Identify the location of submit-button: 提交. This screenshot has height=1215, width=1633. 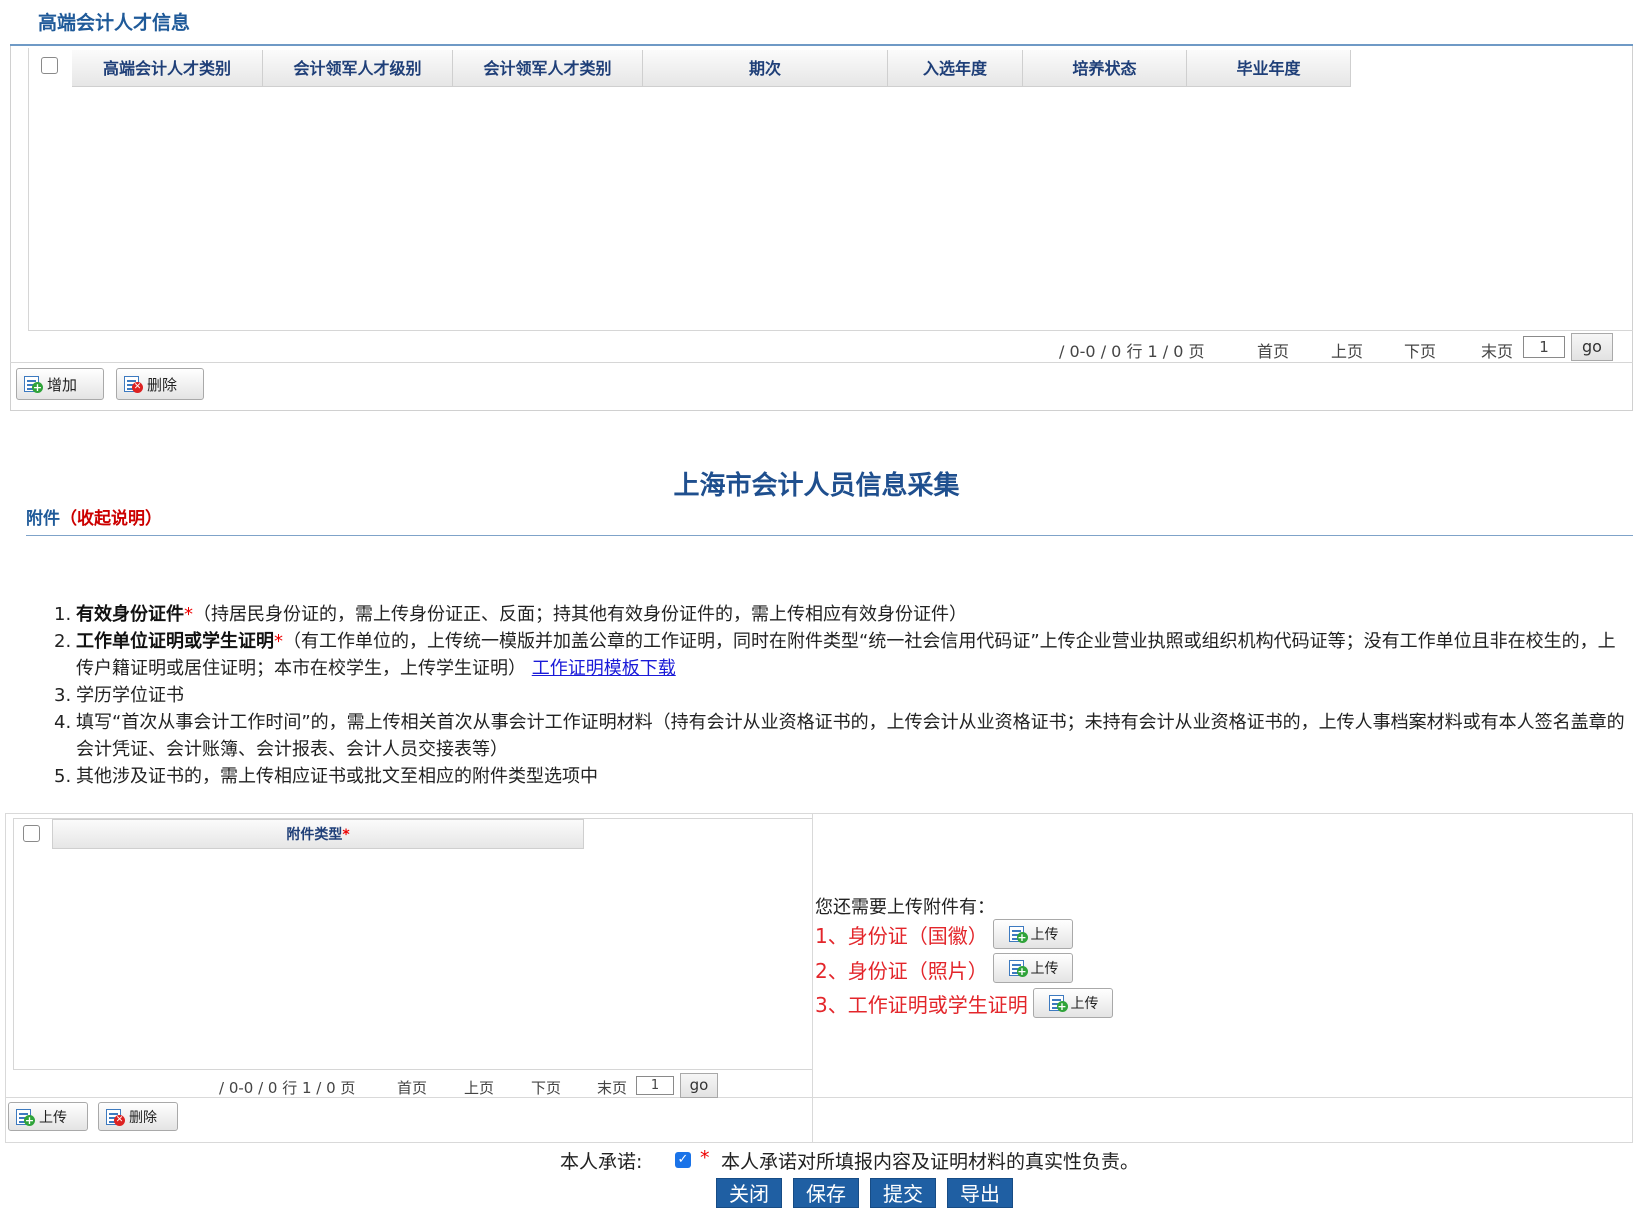
(903, 1193).